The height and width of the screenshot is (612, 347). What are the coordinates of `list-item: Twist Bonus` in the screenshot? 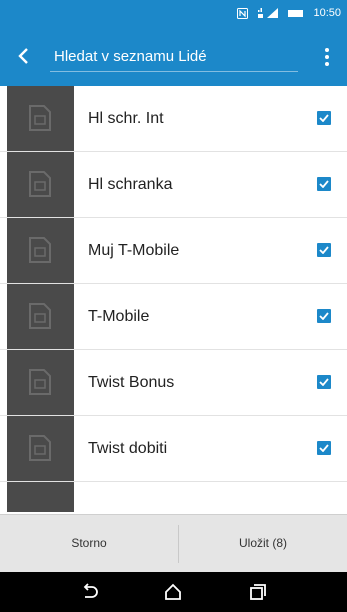 It's located at (173, 383).